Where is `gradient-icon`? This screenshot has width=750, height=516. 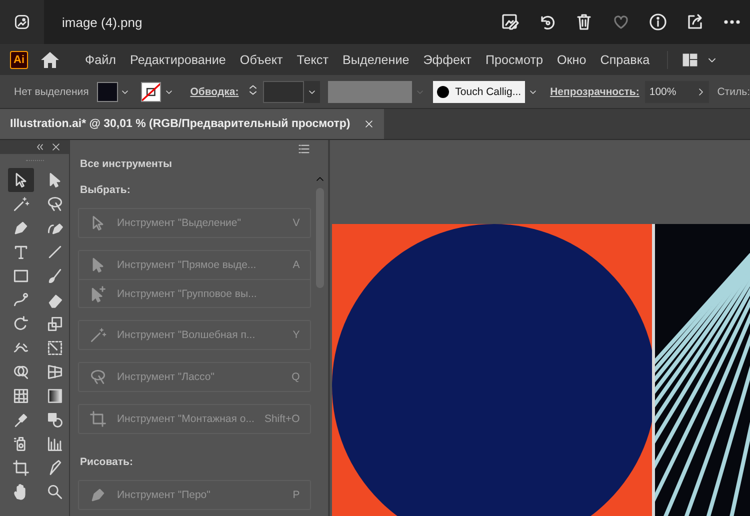 gradient-icon is located at coordinates (55, 396).